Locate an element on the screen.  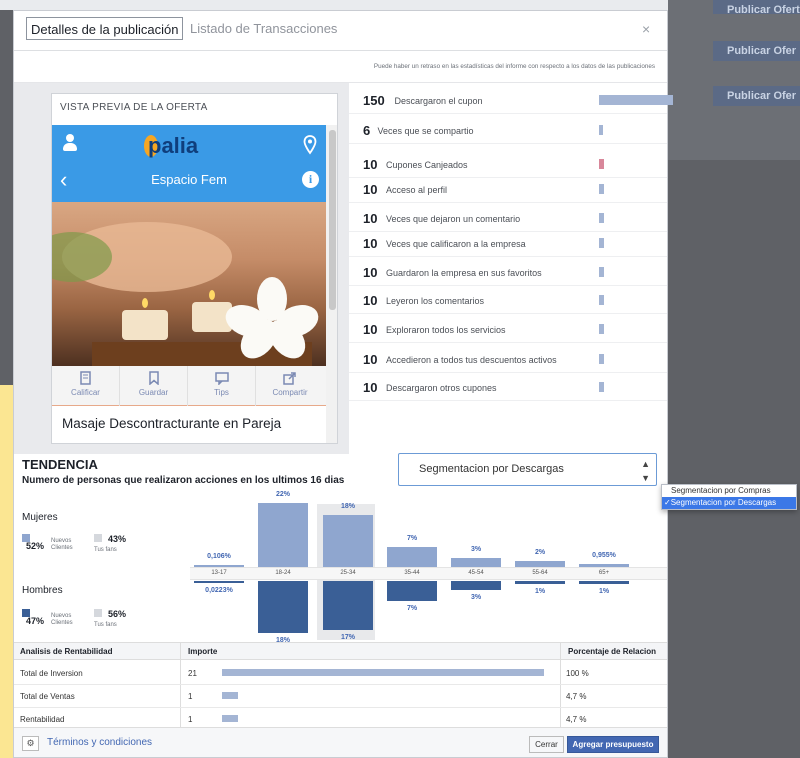
age-group-label: 55-64 is located at coordinates (540, 573).